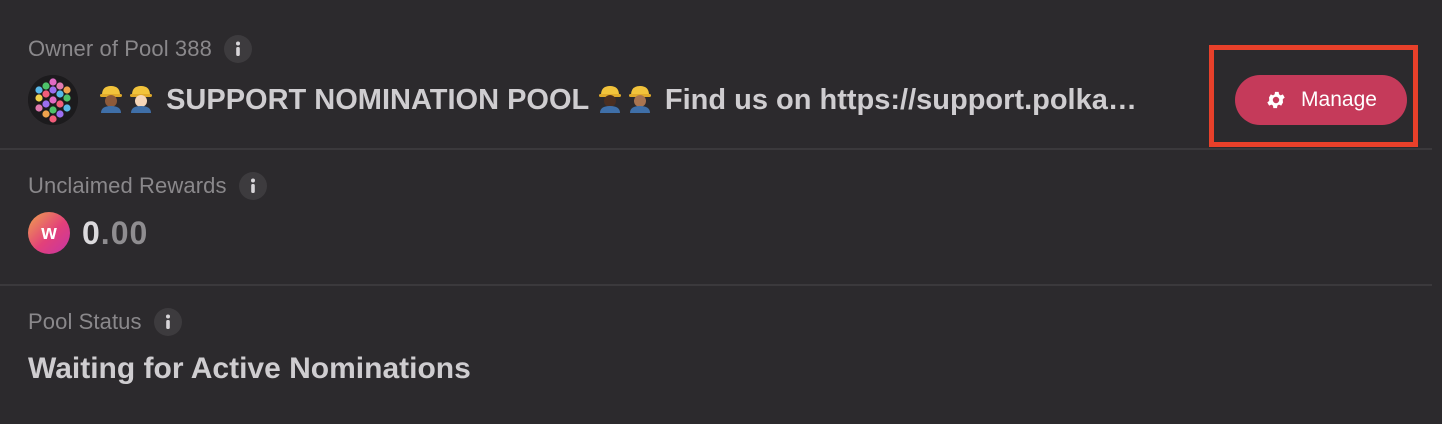  I want to click on rewards-label-row: Unclaimed Rewards, so click(147, 186).